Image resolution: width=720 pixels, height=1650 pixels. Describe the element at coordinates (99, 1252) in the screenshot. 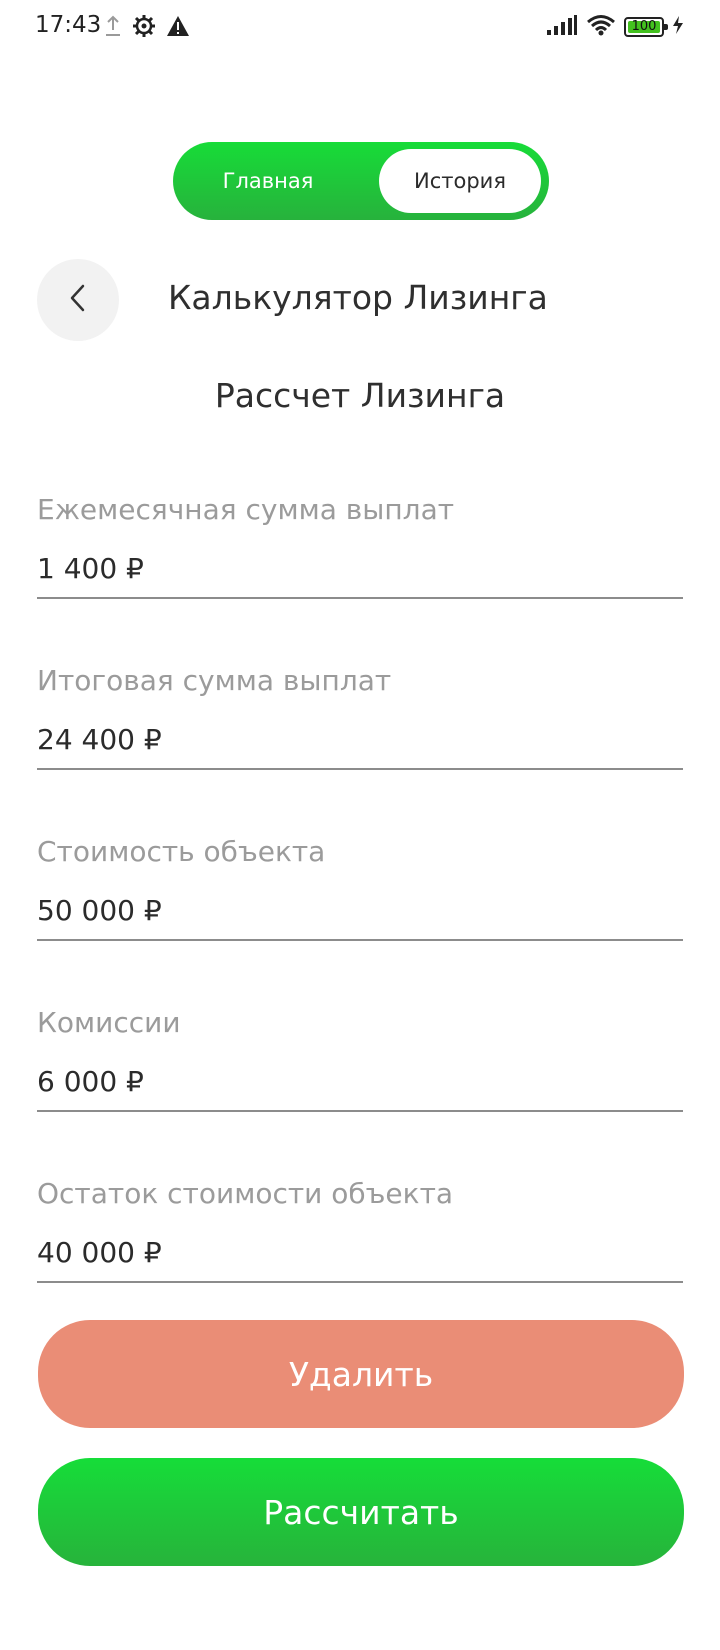

I see `field-value: 40 000 ₽` at that location.